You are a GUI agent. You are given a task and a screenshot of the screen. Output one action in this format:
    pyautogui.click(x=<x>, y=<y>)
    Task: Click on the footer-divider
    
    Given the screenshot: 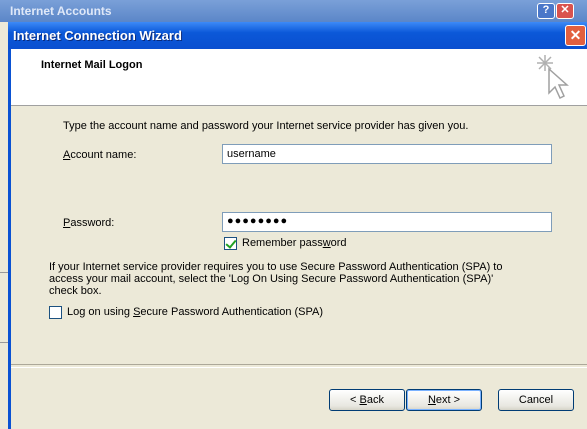 What is the action you would take?
    pyautogui.click(x=299, y=366)
    